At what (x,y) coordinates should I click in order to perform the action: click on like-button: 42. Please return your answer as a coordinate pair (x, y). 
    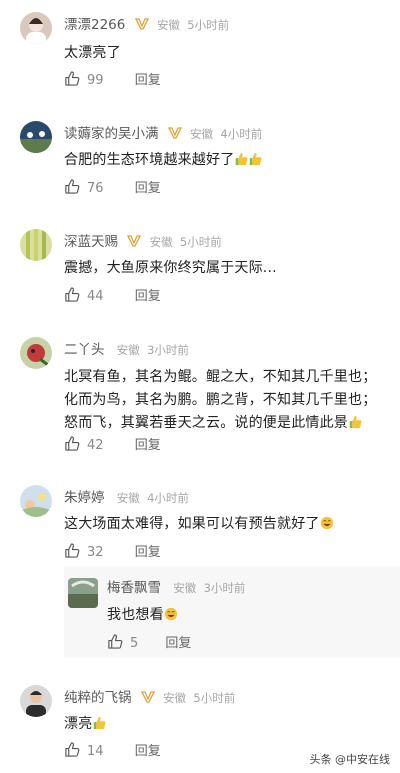
    Looking at the image, I should click on (84, 445).